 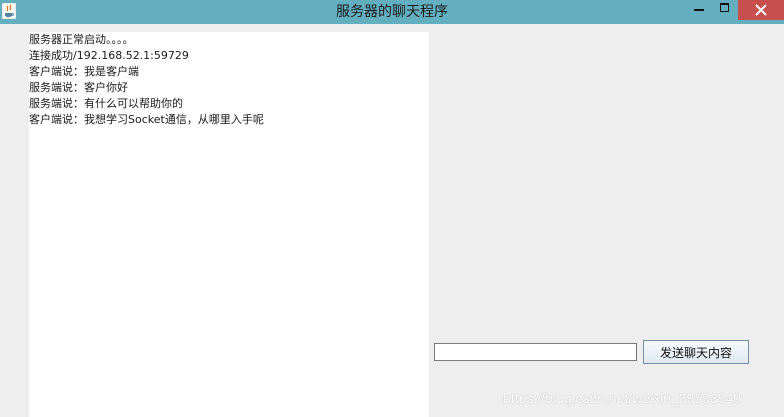 What do you see at coordinates (81, 39) in the screenshot?
I see `chat-line: 服务器正常启动。。。。` at bounding box center [81, 39].